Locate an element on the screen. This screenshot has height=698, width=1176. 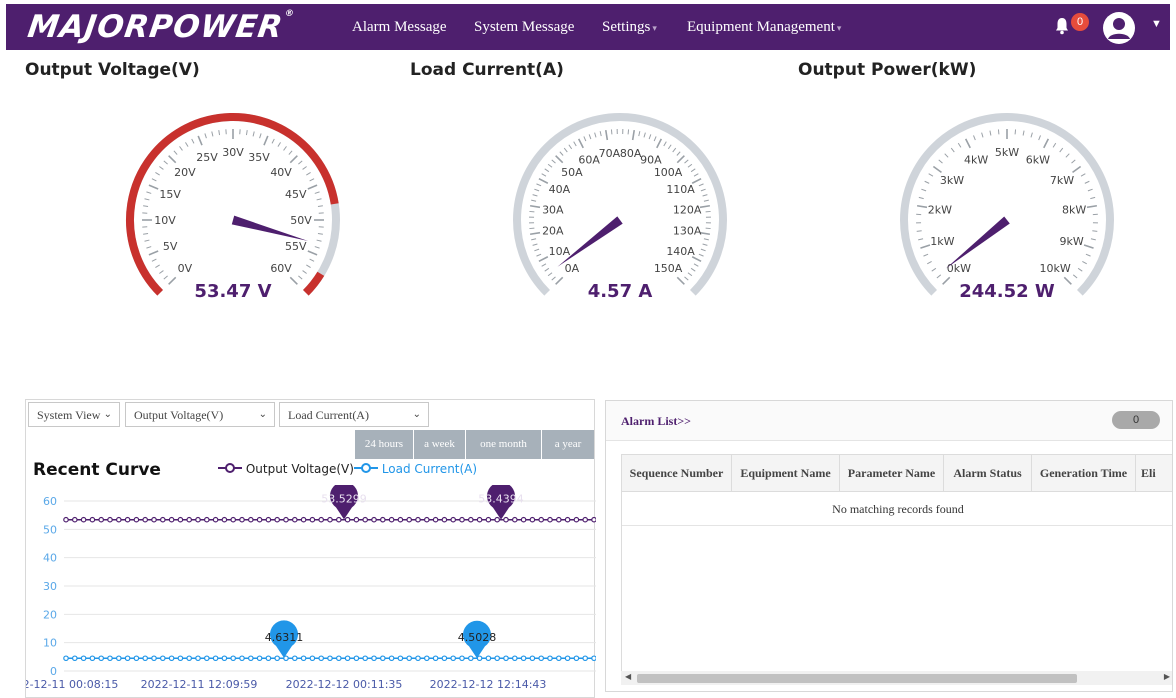
nav-equipment-management-dropdown: Equipment Management ▾ is located at coordinates (764, 27).